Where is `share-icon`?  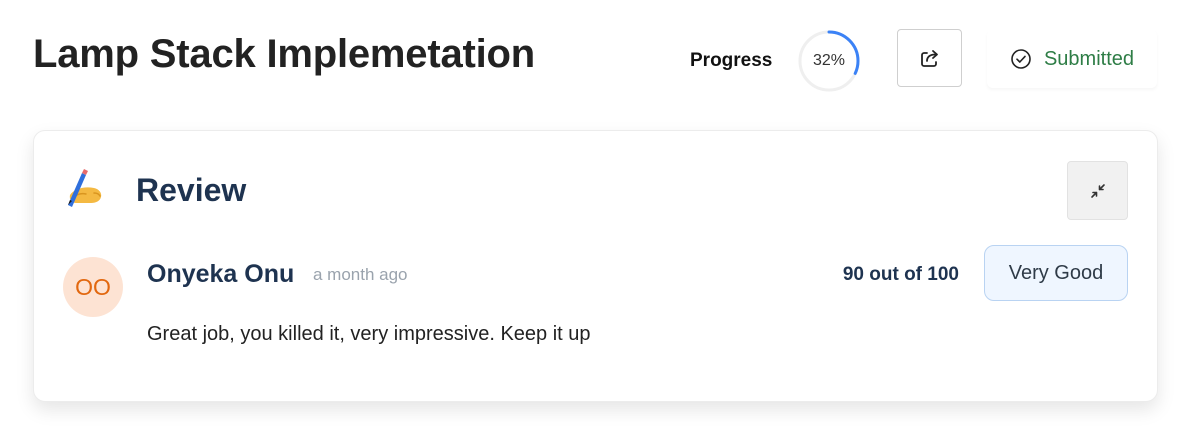
share-icon is located at coordinates (929, 58).